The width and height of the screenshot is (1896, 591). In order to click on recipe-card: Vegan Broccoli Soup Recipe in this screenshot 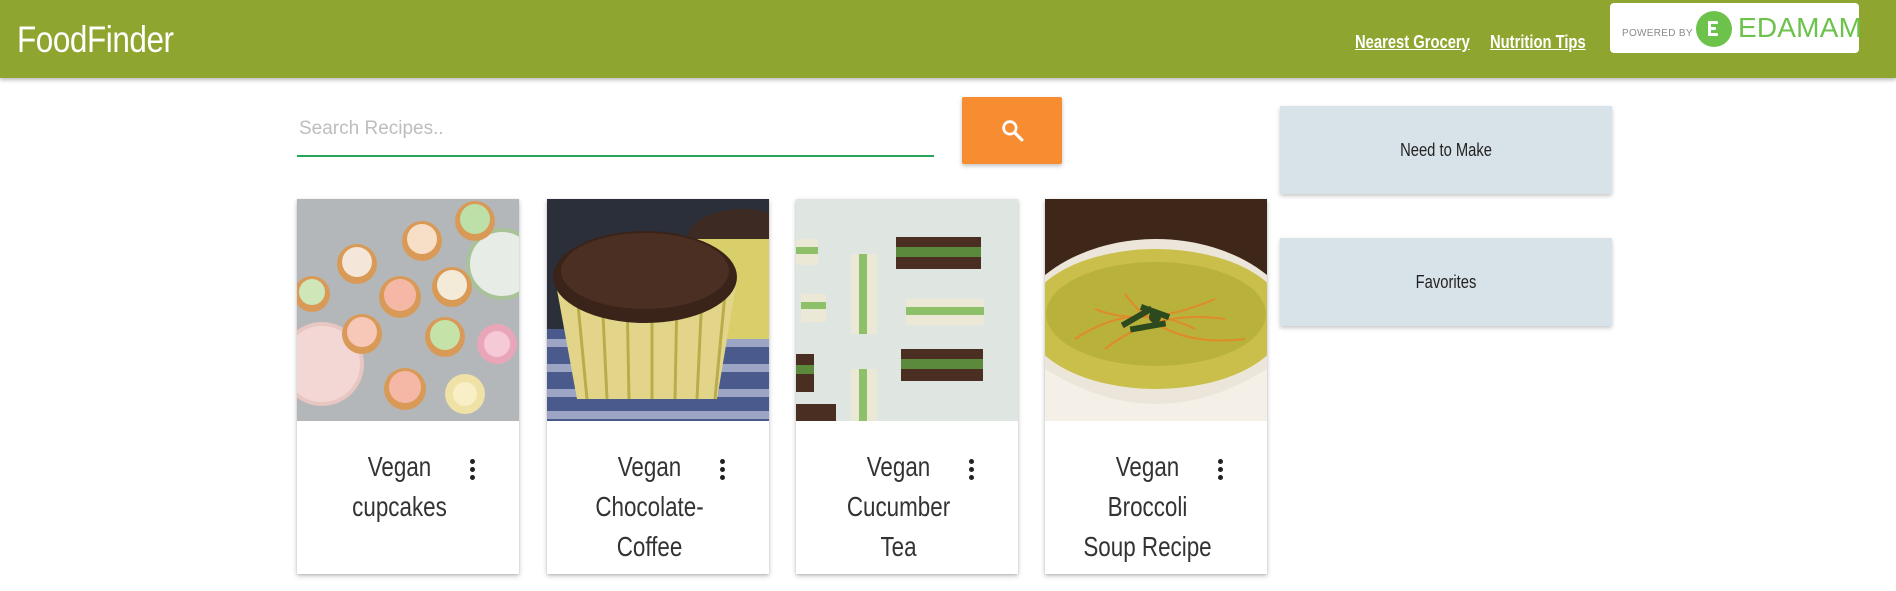, I will do `click(1156, 386)`.